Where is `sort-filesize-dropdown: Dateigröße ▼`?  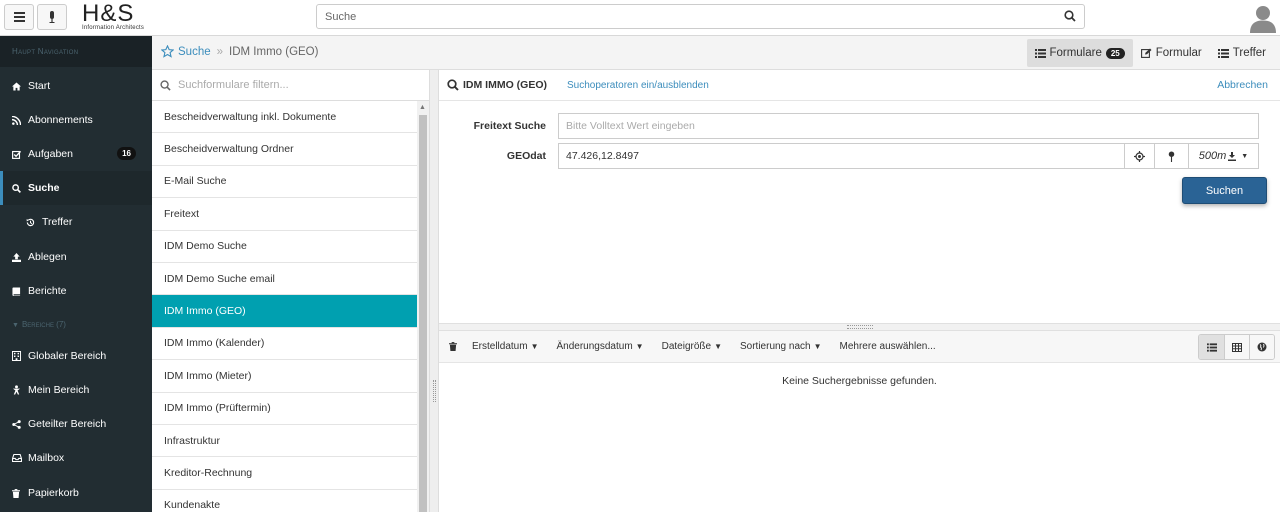
sort-filesize-dropdown: Dateigröße ▼ is located at coordinates (692, 346).